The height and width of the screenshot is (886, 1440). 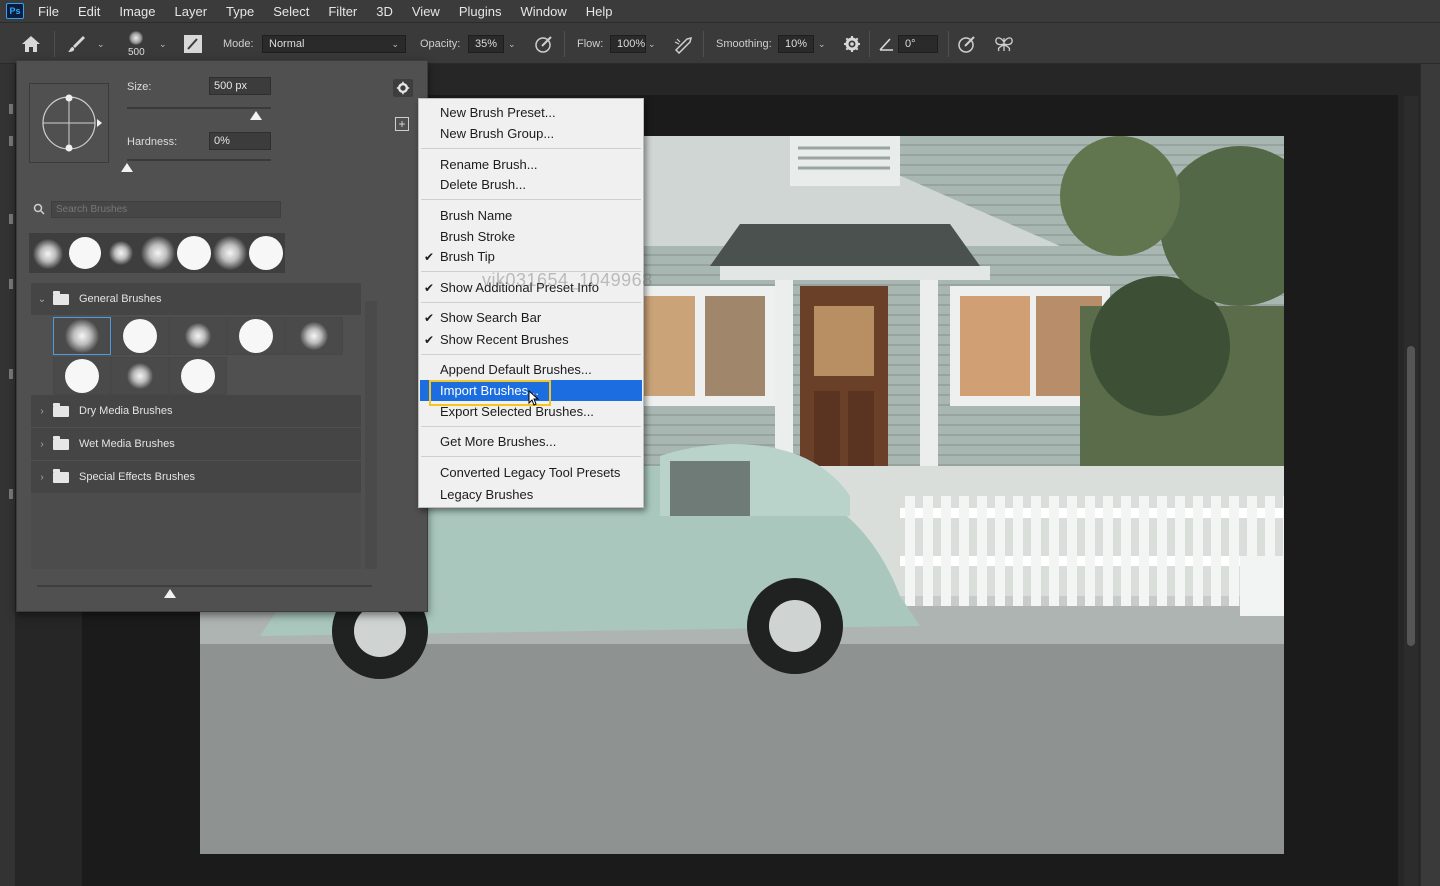 What do you see at coordinates (196, 444) in the screenshot?
I see `brush-group-wet-media: › Wet Media Brushes` at bounding box center [196, 444].